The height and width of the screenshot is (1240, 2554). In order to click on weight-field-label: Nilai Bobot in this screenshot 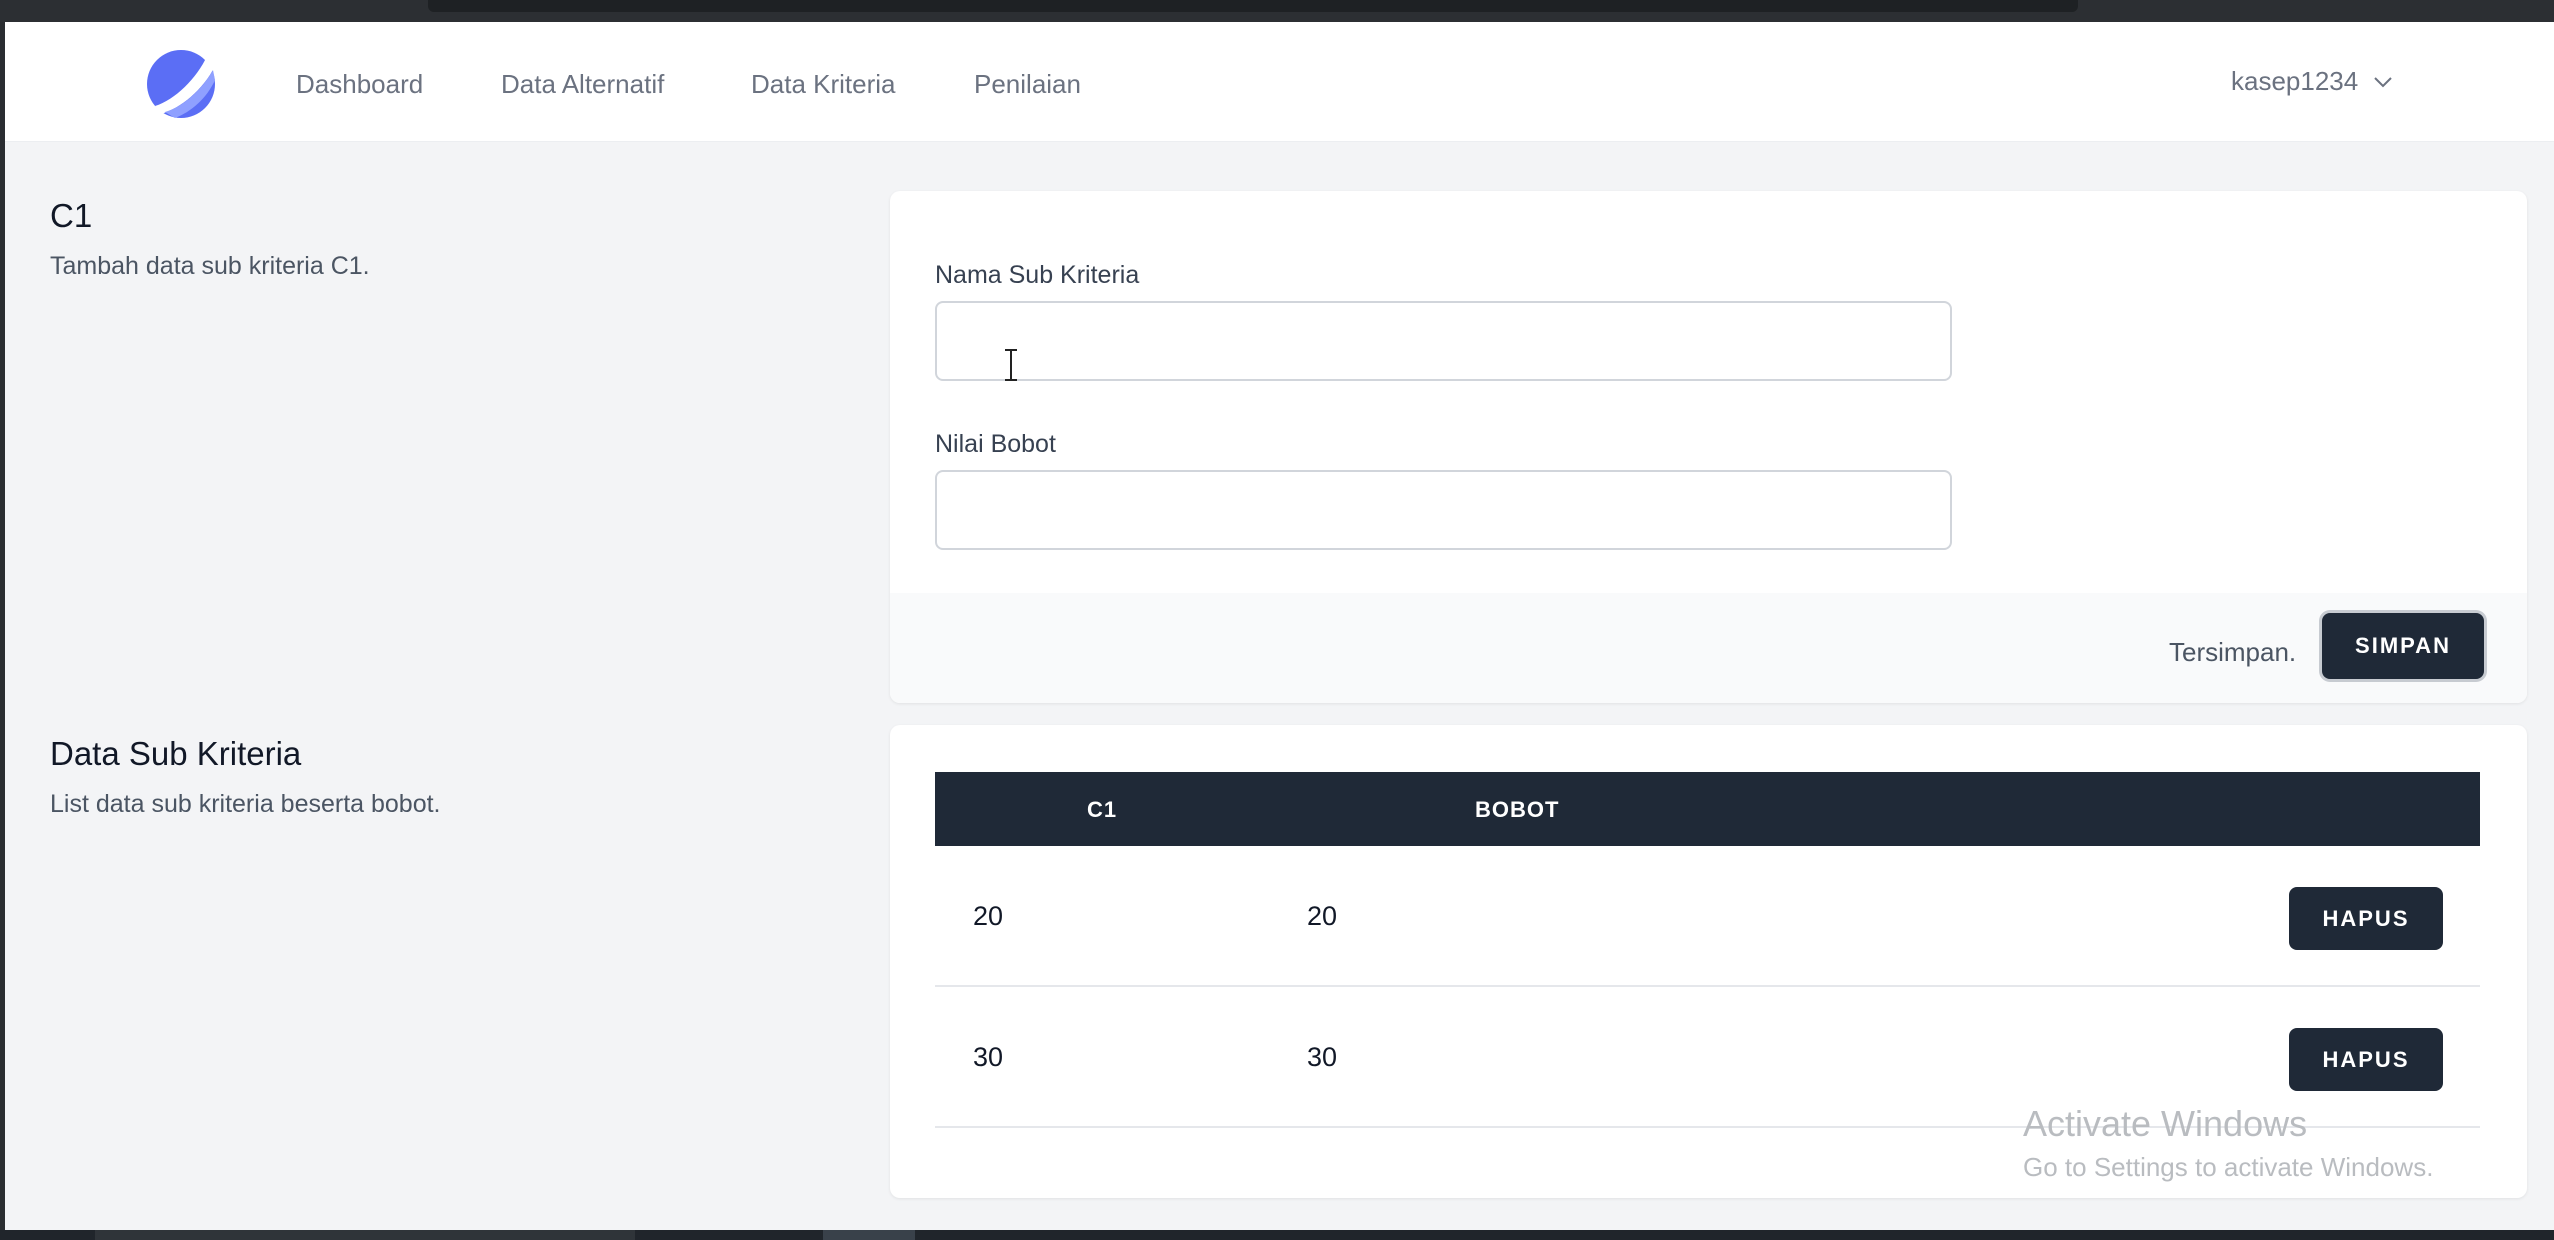, I will do `click(995, 444)`.